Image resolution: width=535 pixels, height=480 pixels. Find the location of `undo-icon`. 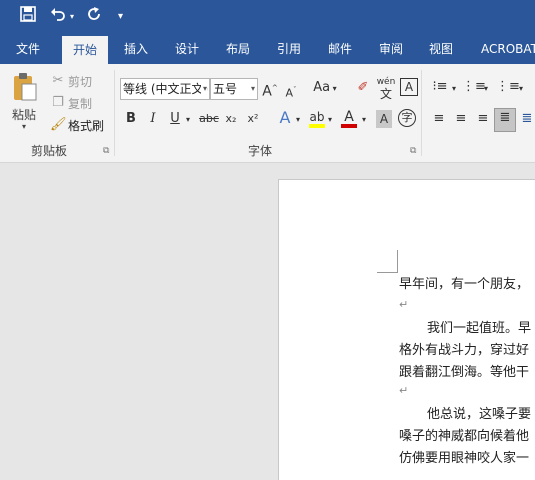

undo-icon is located at coordinates (58, 17).